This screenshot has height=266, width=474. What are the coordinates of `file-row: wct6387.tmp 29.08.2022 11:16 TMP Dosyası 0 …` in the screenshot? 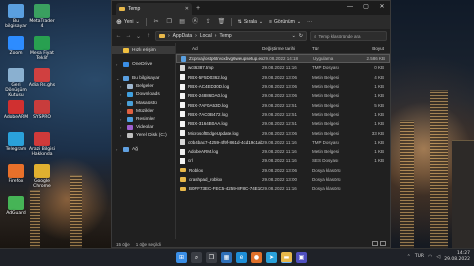 It's located at (283, 67).